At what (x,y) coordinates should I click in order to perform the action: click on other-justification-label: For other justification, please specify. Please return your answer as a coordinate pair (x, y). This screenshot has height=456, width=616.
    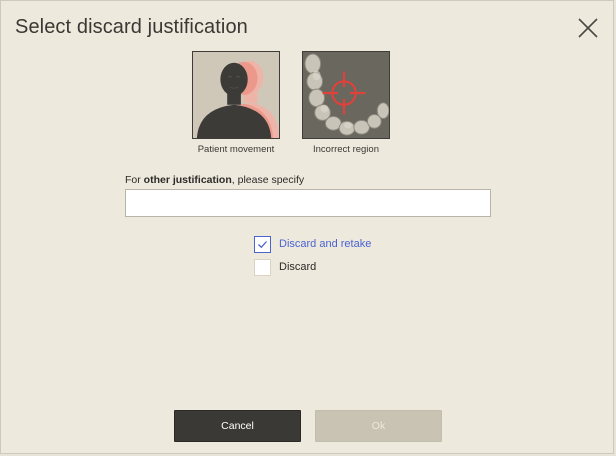
    Looking at the image, I should click on (214, 180).